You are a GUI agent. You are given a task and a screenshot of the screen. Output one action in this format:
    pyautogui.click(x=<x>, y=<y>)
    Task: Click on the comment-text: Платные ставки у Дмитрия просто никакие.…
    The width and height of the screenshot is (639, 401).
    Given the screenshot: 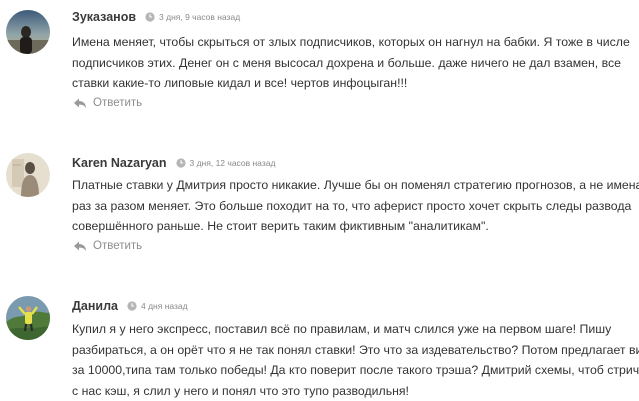 What is the action you would take?
    pyautogui.click(x=355, y=205)
    